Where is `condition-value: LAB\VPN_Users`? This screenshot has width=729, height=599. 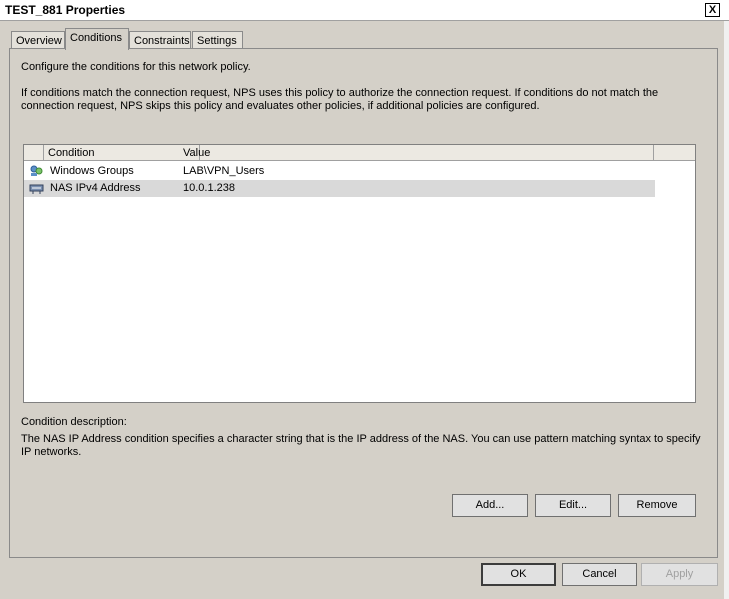 condition-value: LAB\VPN_Users is located at coordinates (224, 171).